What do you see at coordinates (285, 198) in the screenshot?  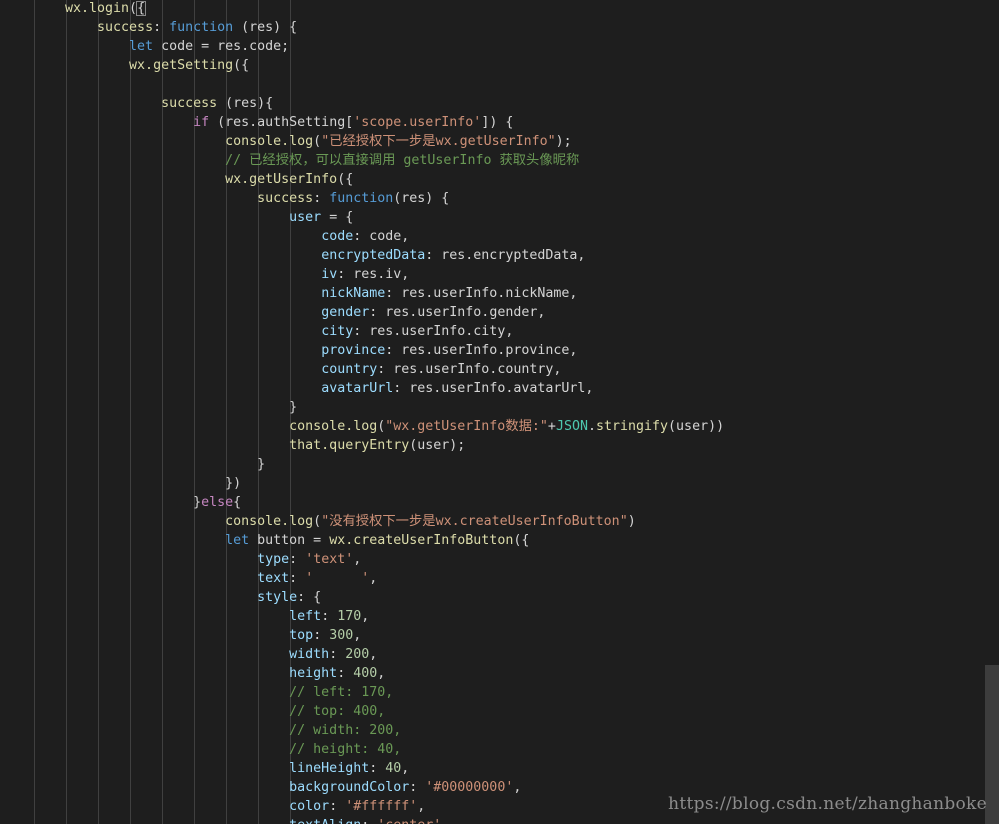 I see `code-token: success` at bounding box center [285, 198].